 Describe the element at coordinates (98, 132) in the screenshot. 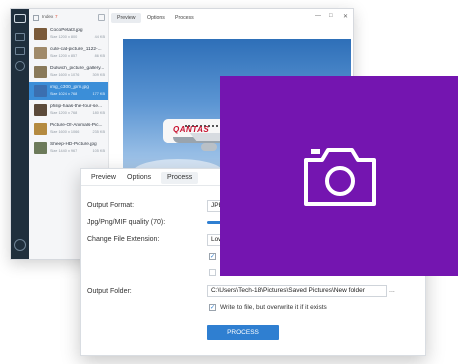

I see `file-size: 235 KB` at that location.